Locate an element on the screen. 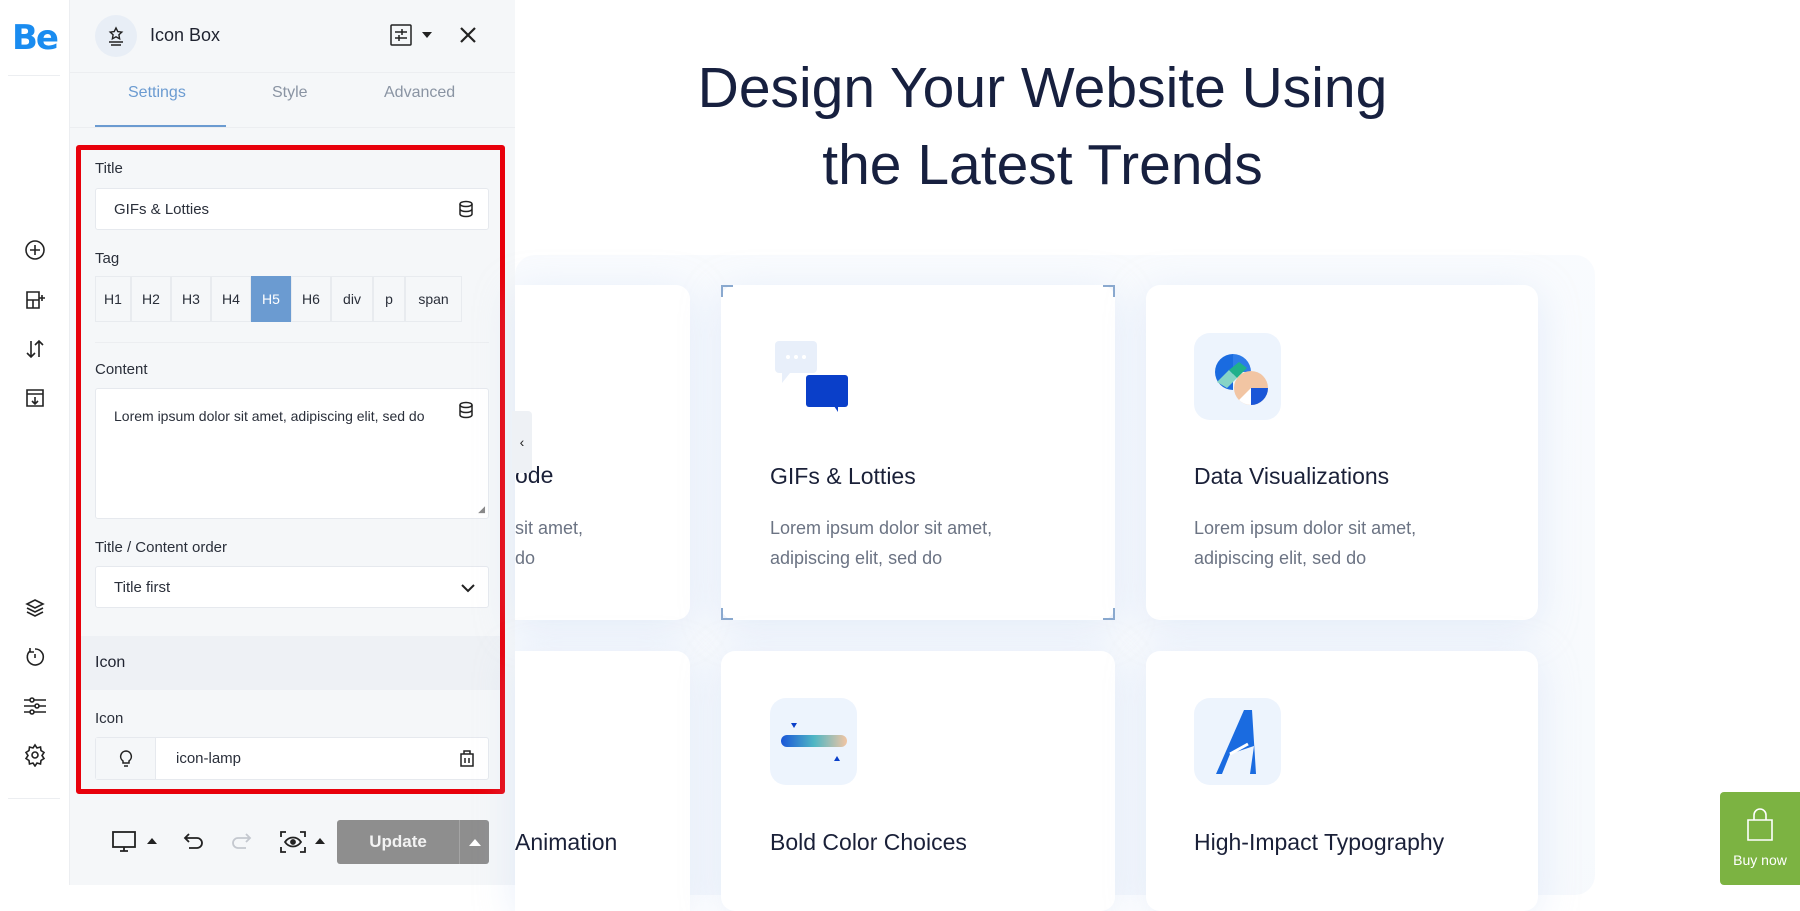  shopping-bag-icon is located at coordinates (1760, 827).